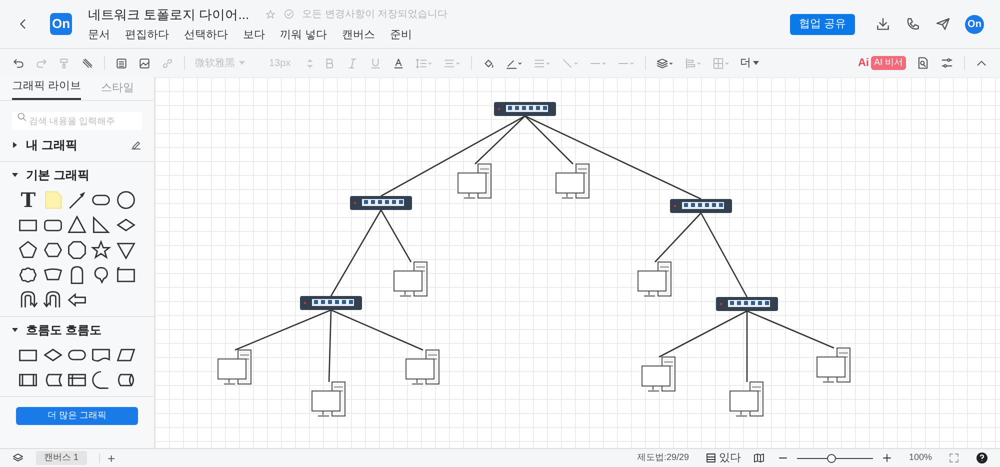  Describe the element at coordinates (304, 35) in the screenshot. I see `menu-item: 끼워 넣다` at that location.